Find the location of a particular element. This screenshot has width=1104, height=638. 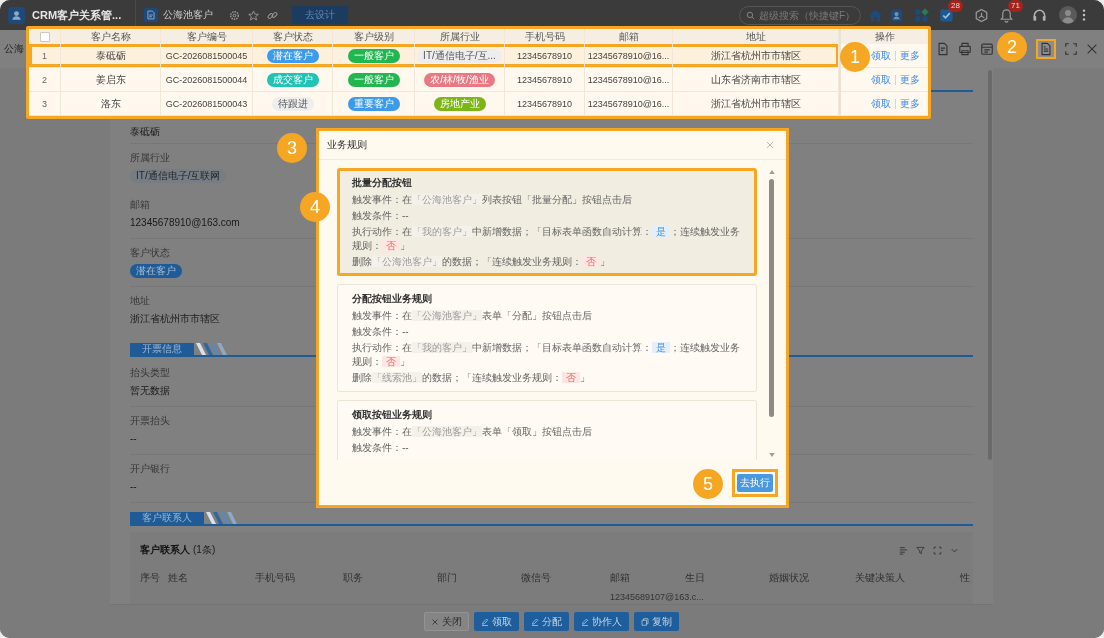

value-tag: 潜在客户 is located at coordinates (156, 271).